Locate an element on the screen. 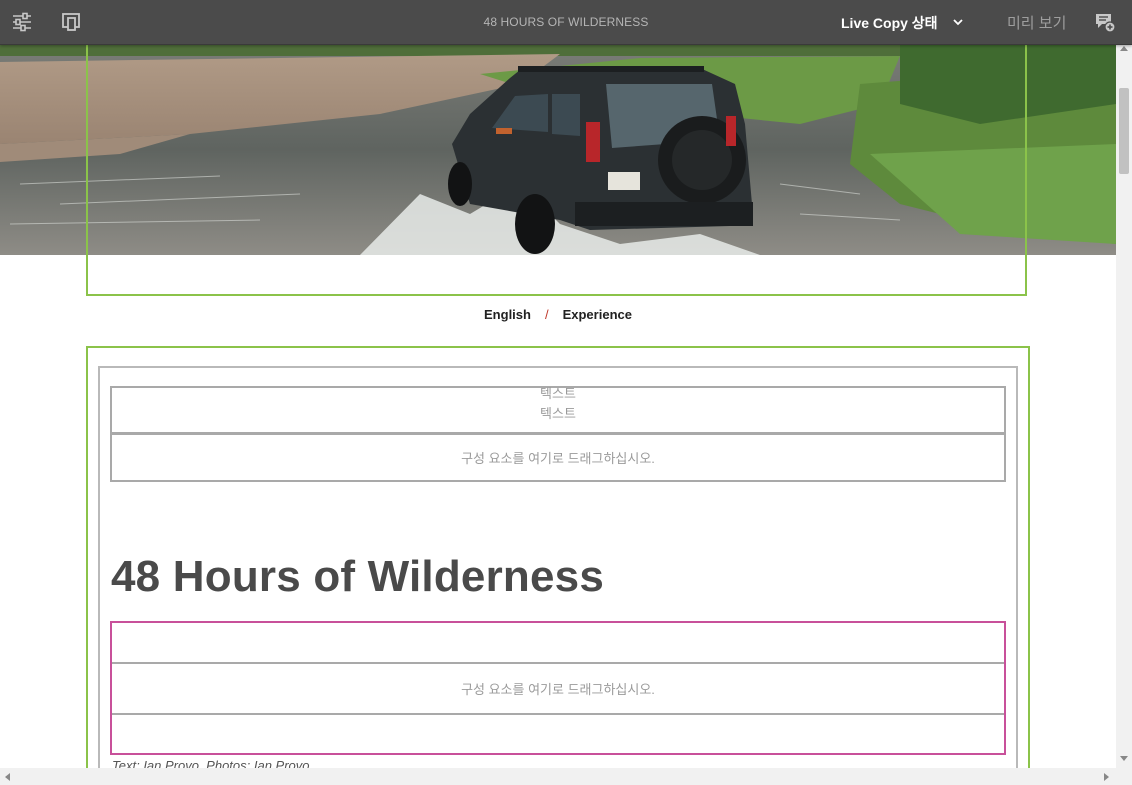  annotations-icon is located at coordinates (1105, 22).